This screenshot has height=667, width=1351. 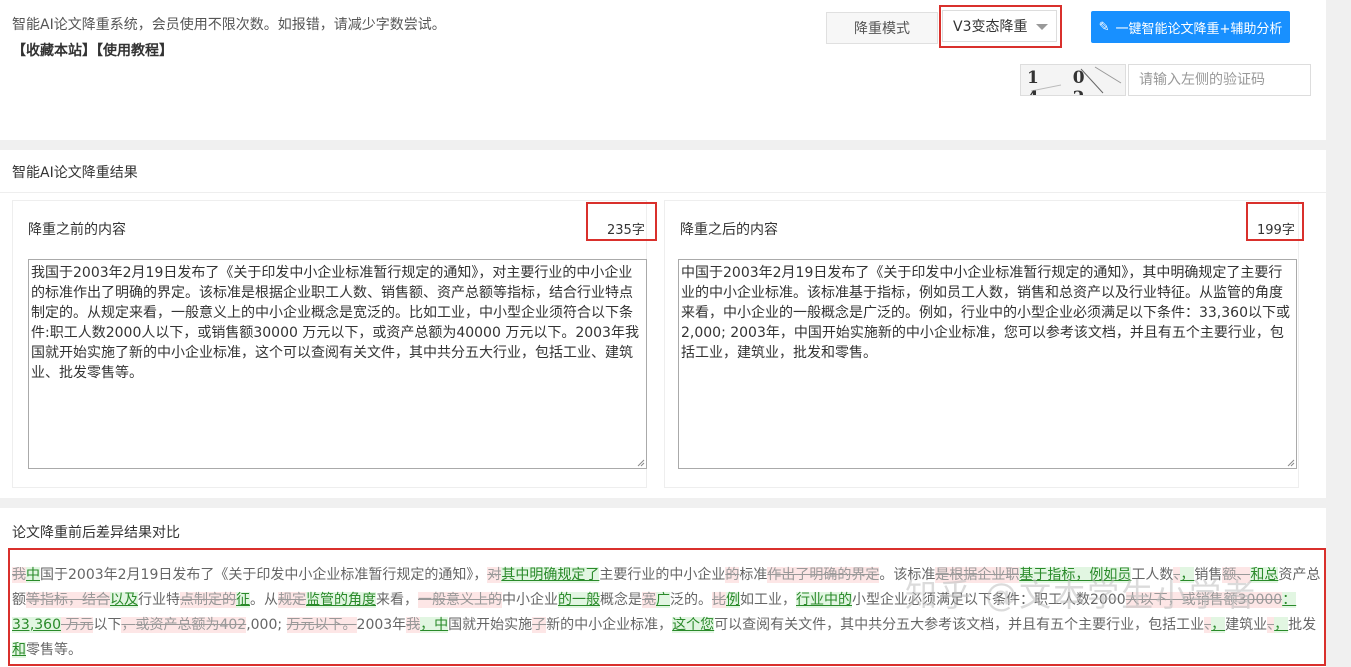 I want to click on captcha-input, so click(x=1219, y=80).